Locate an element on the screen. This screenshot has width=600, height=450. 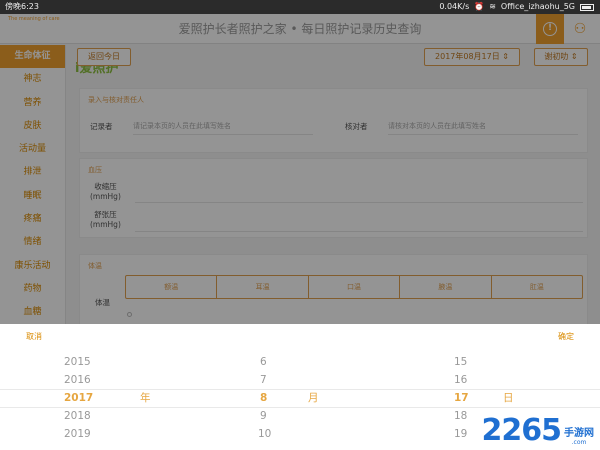
picker-header: 取消 确定 is located at coordinates (300, 337).